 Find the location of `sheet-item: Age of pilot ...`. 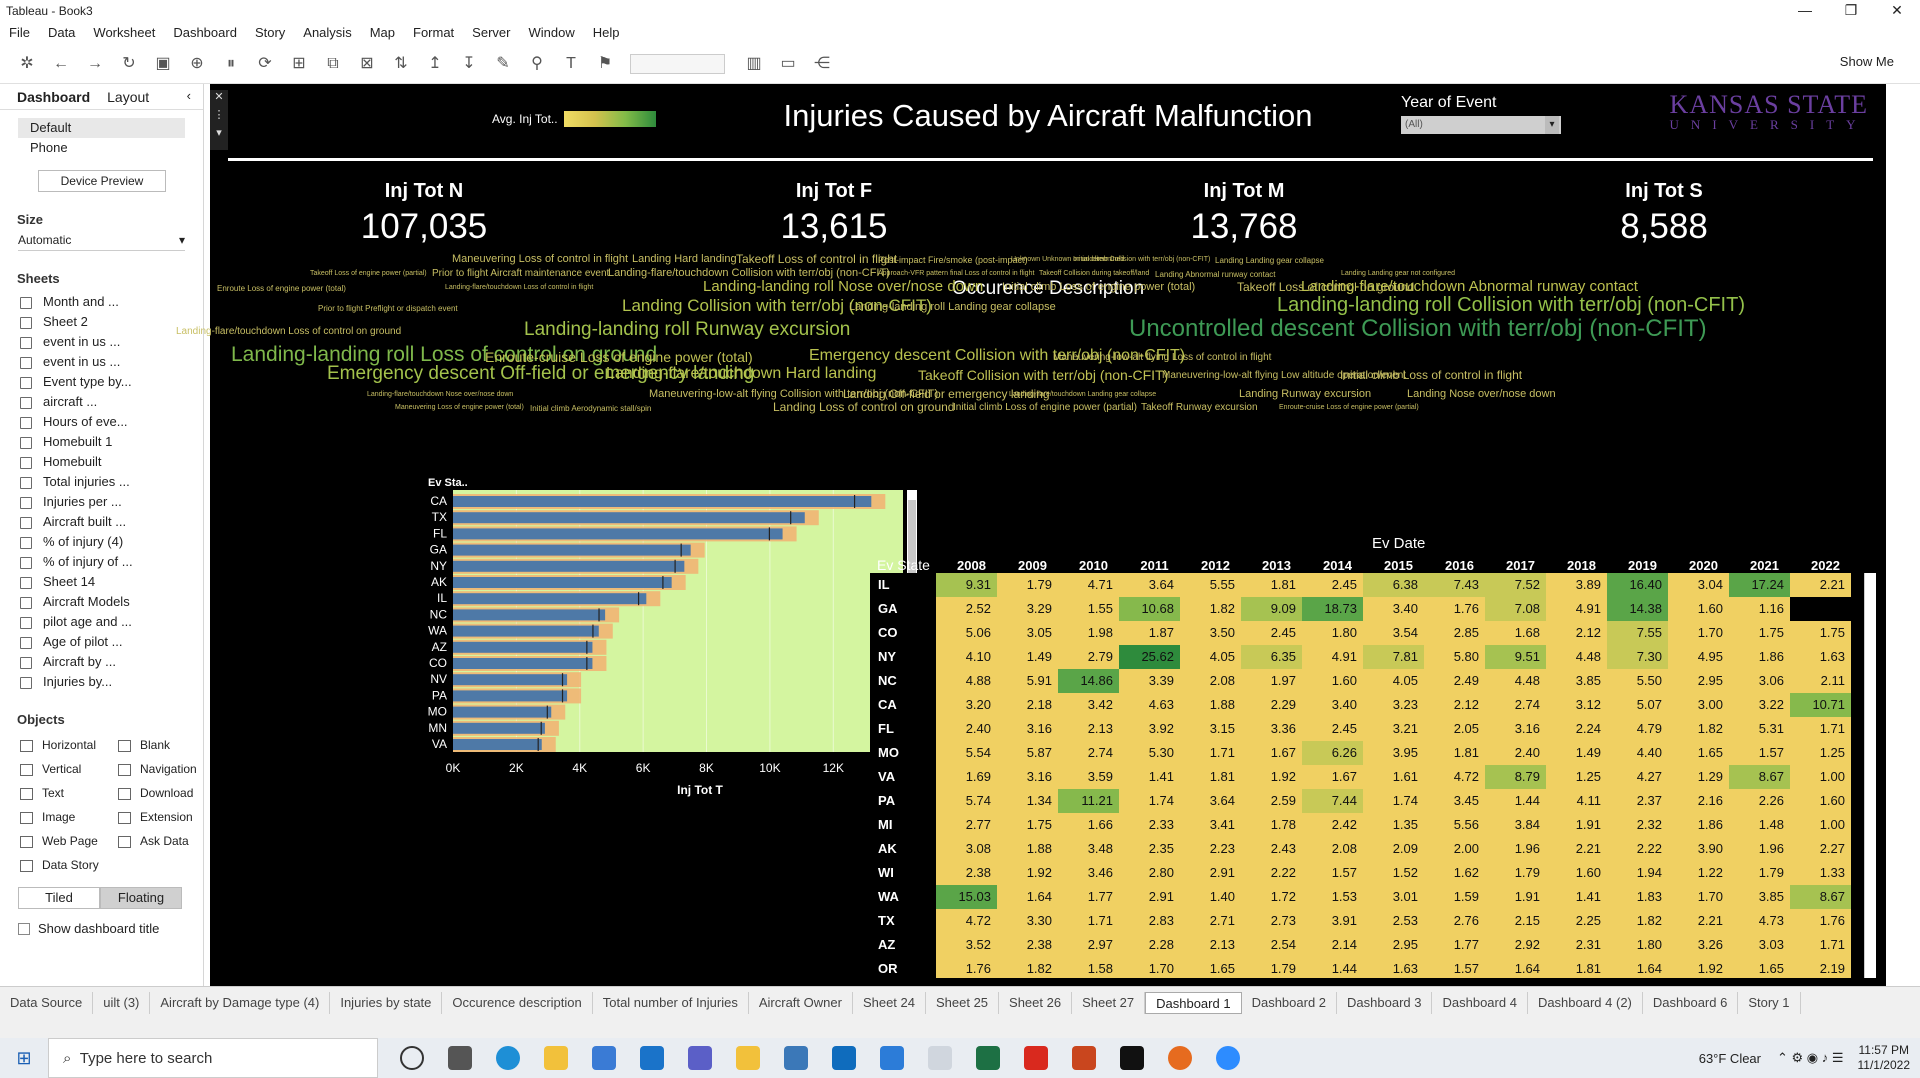

sheet-item: Age of pilot ... is located at coordinates (101, 642).